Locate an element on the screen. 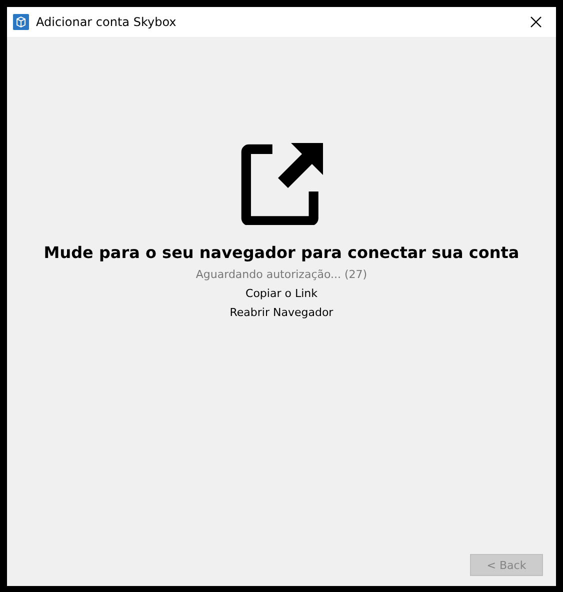 The width and height of the screenshot is (563, 592). link: Copiar o Link is located at coordinates (282, 293).